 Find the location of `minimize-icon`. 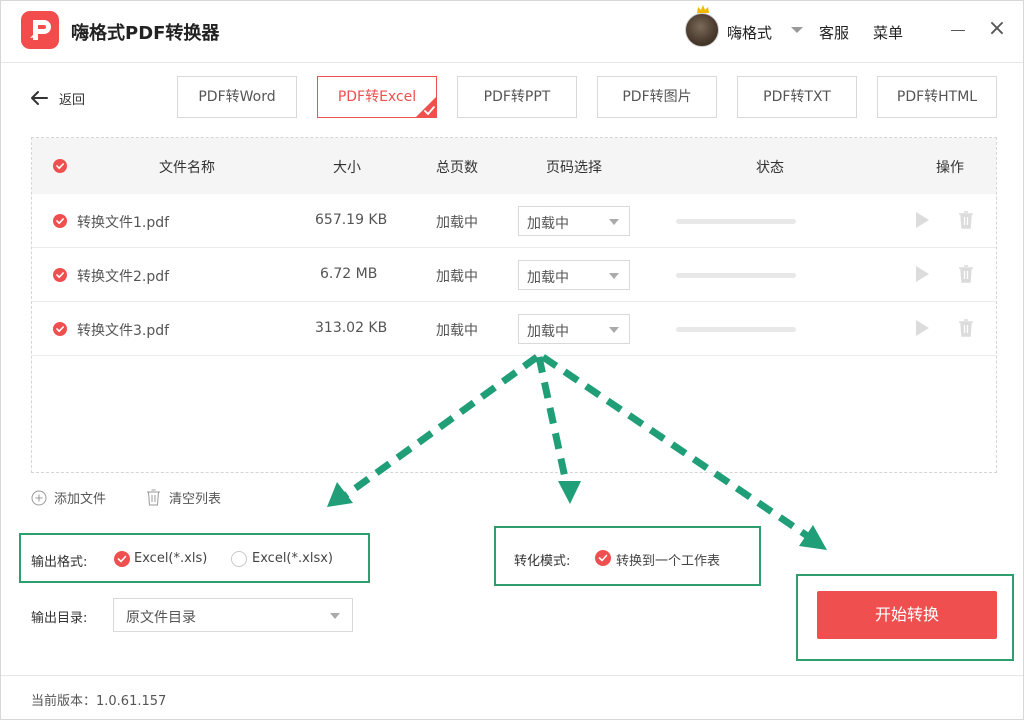

minimize-icon is located at coordinates (959, 29).